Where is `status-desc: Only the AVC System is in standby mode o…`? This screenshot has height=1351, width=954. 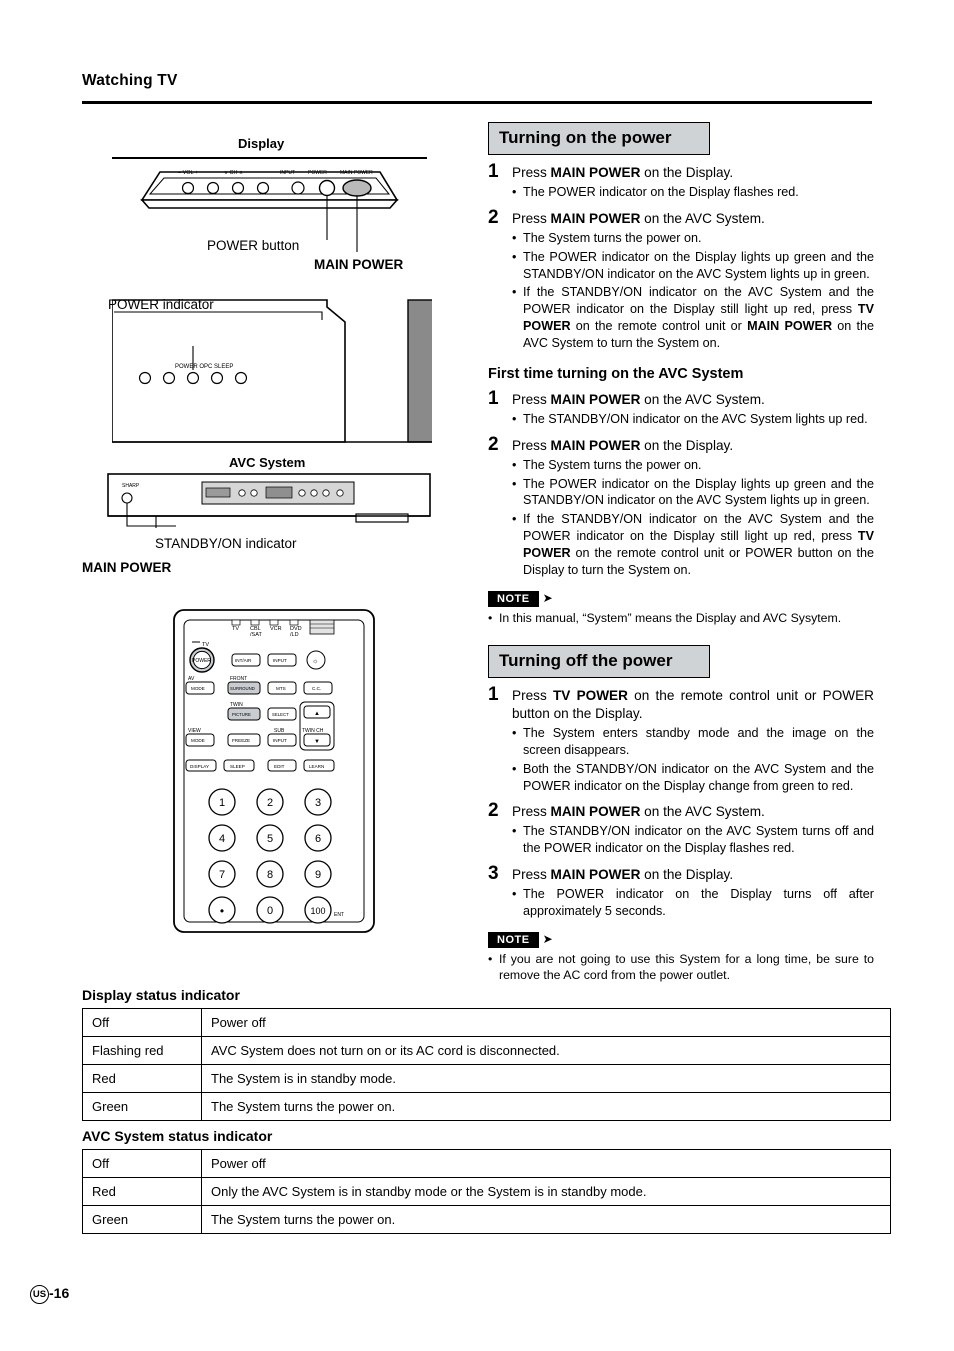
status-desc: Only the AVC System is in standby mode o… is located at coordinates (546, 1191).